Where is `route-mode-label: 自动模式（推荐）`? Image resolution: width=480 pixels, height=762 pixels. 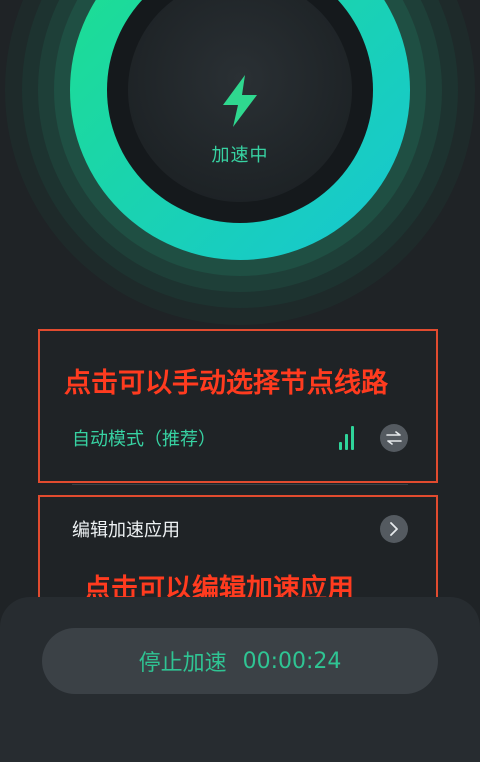
route-mode-label: 自动模式（推荐） is located at coordinates (144, 439).